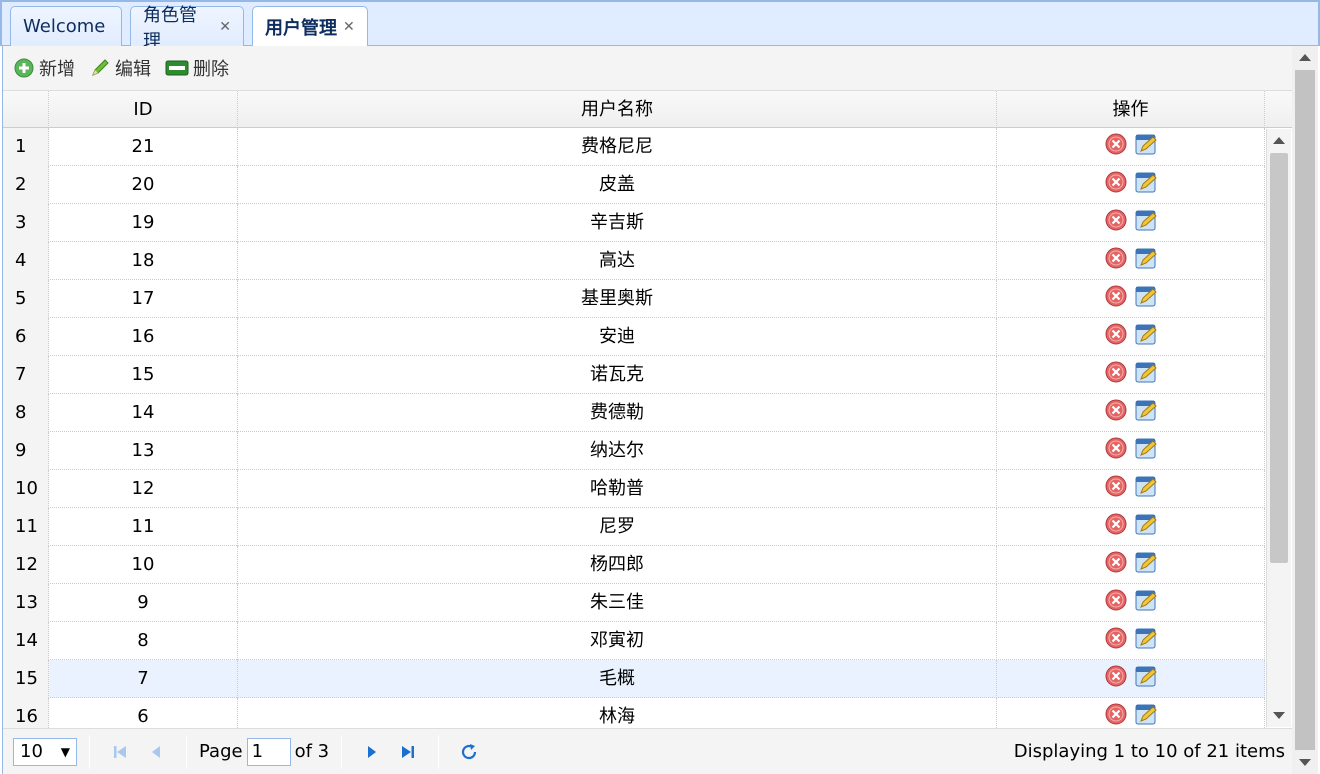 The width and height of the screenshot is (1320, 774). What do you see at coordinates (1279, 140) in the screenshot?
I see `scroll-up-arrow-icon` at bounding box center [1279, 140].